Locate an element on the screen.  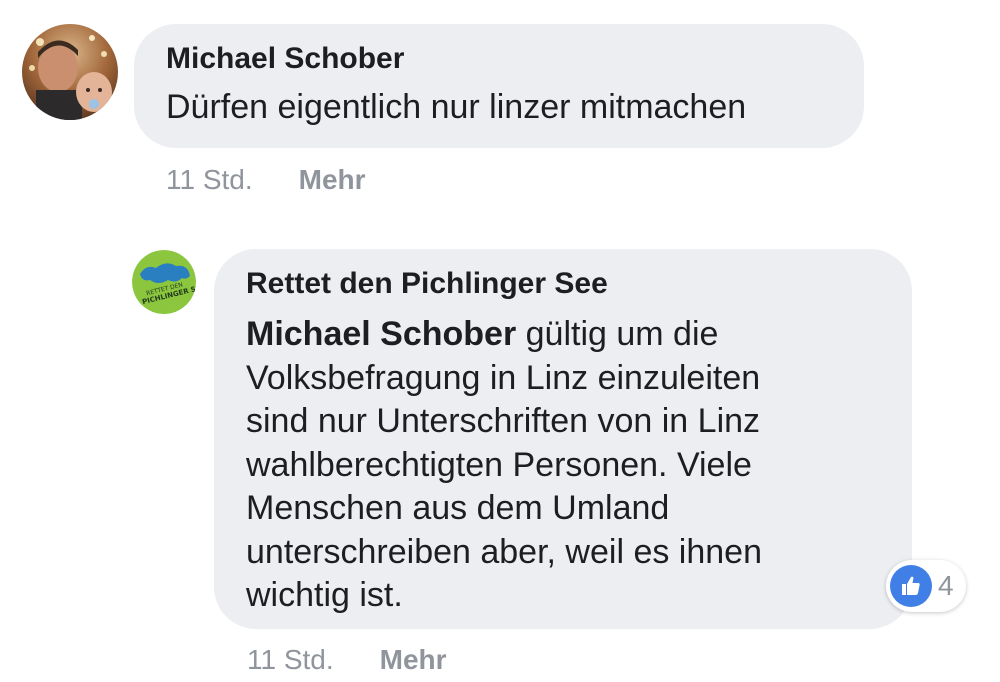
comment-text-line: Volksbefragung in Linz einzuleiten is located at coordinates (503, 377).